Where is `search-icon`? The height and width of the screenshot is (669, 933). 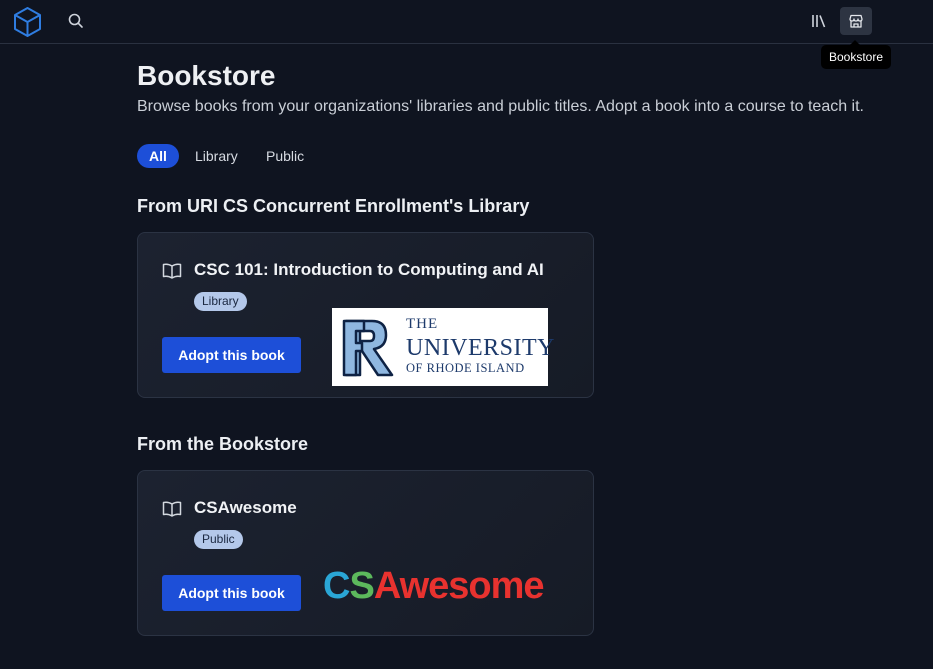
search-icon is located at coordinates (76, 21).